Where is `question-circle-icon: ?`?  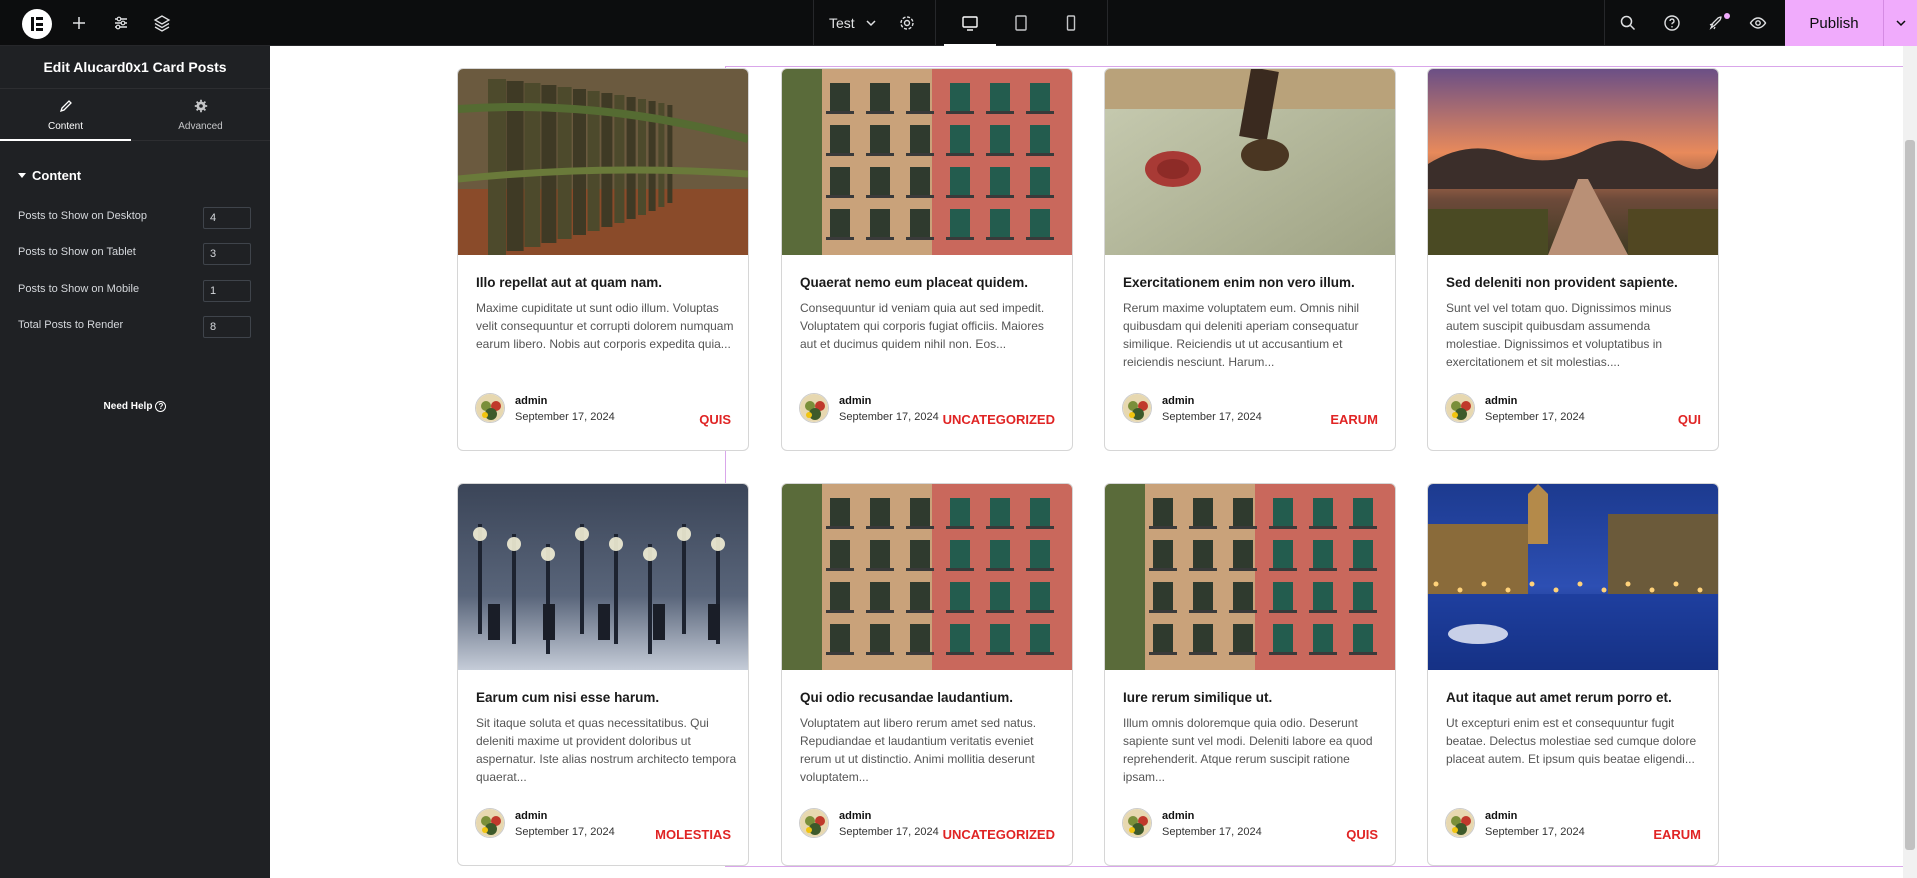
question-circle-icon: ? is located at coordinates (161, 406).